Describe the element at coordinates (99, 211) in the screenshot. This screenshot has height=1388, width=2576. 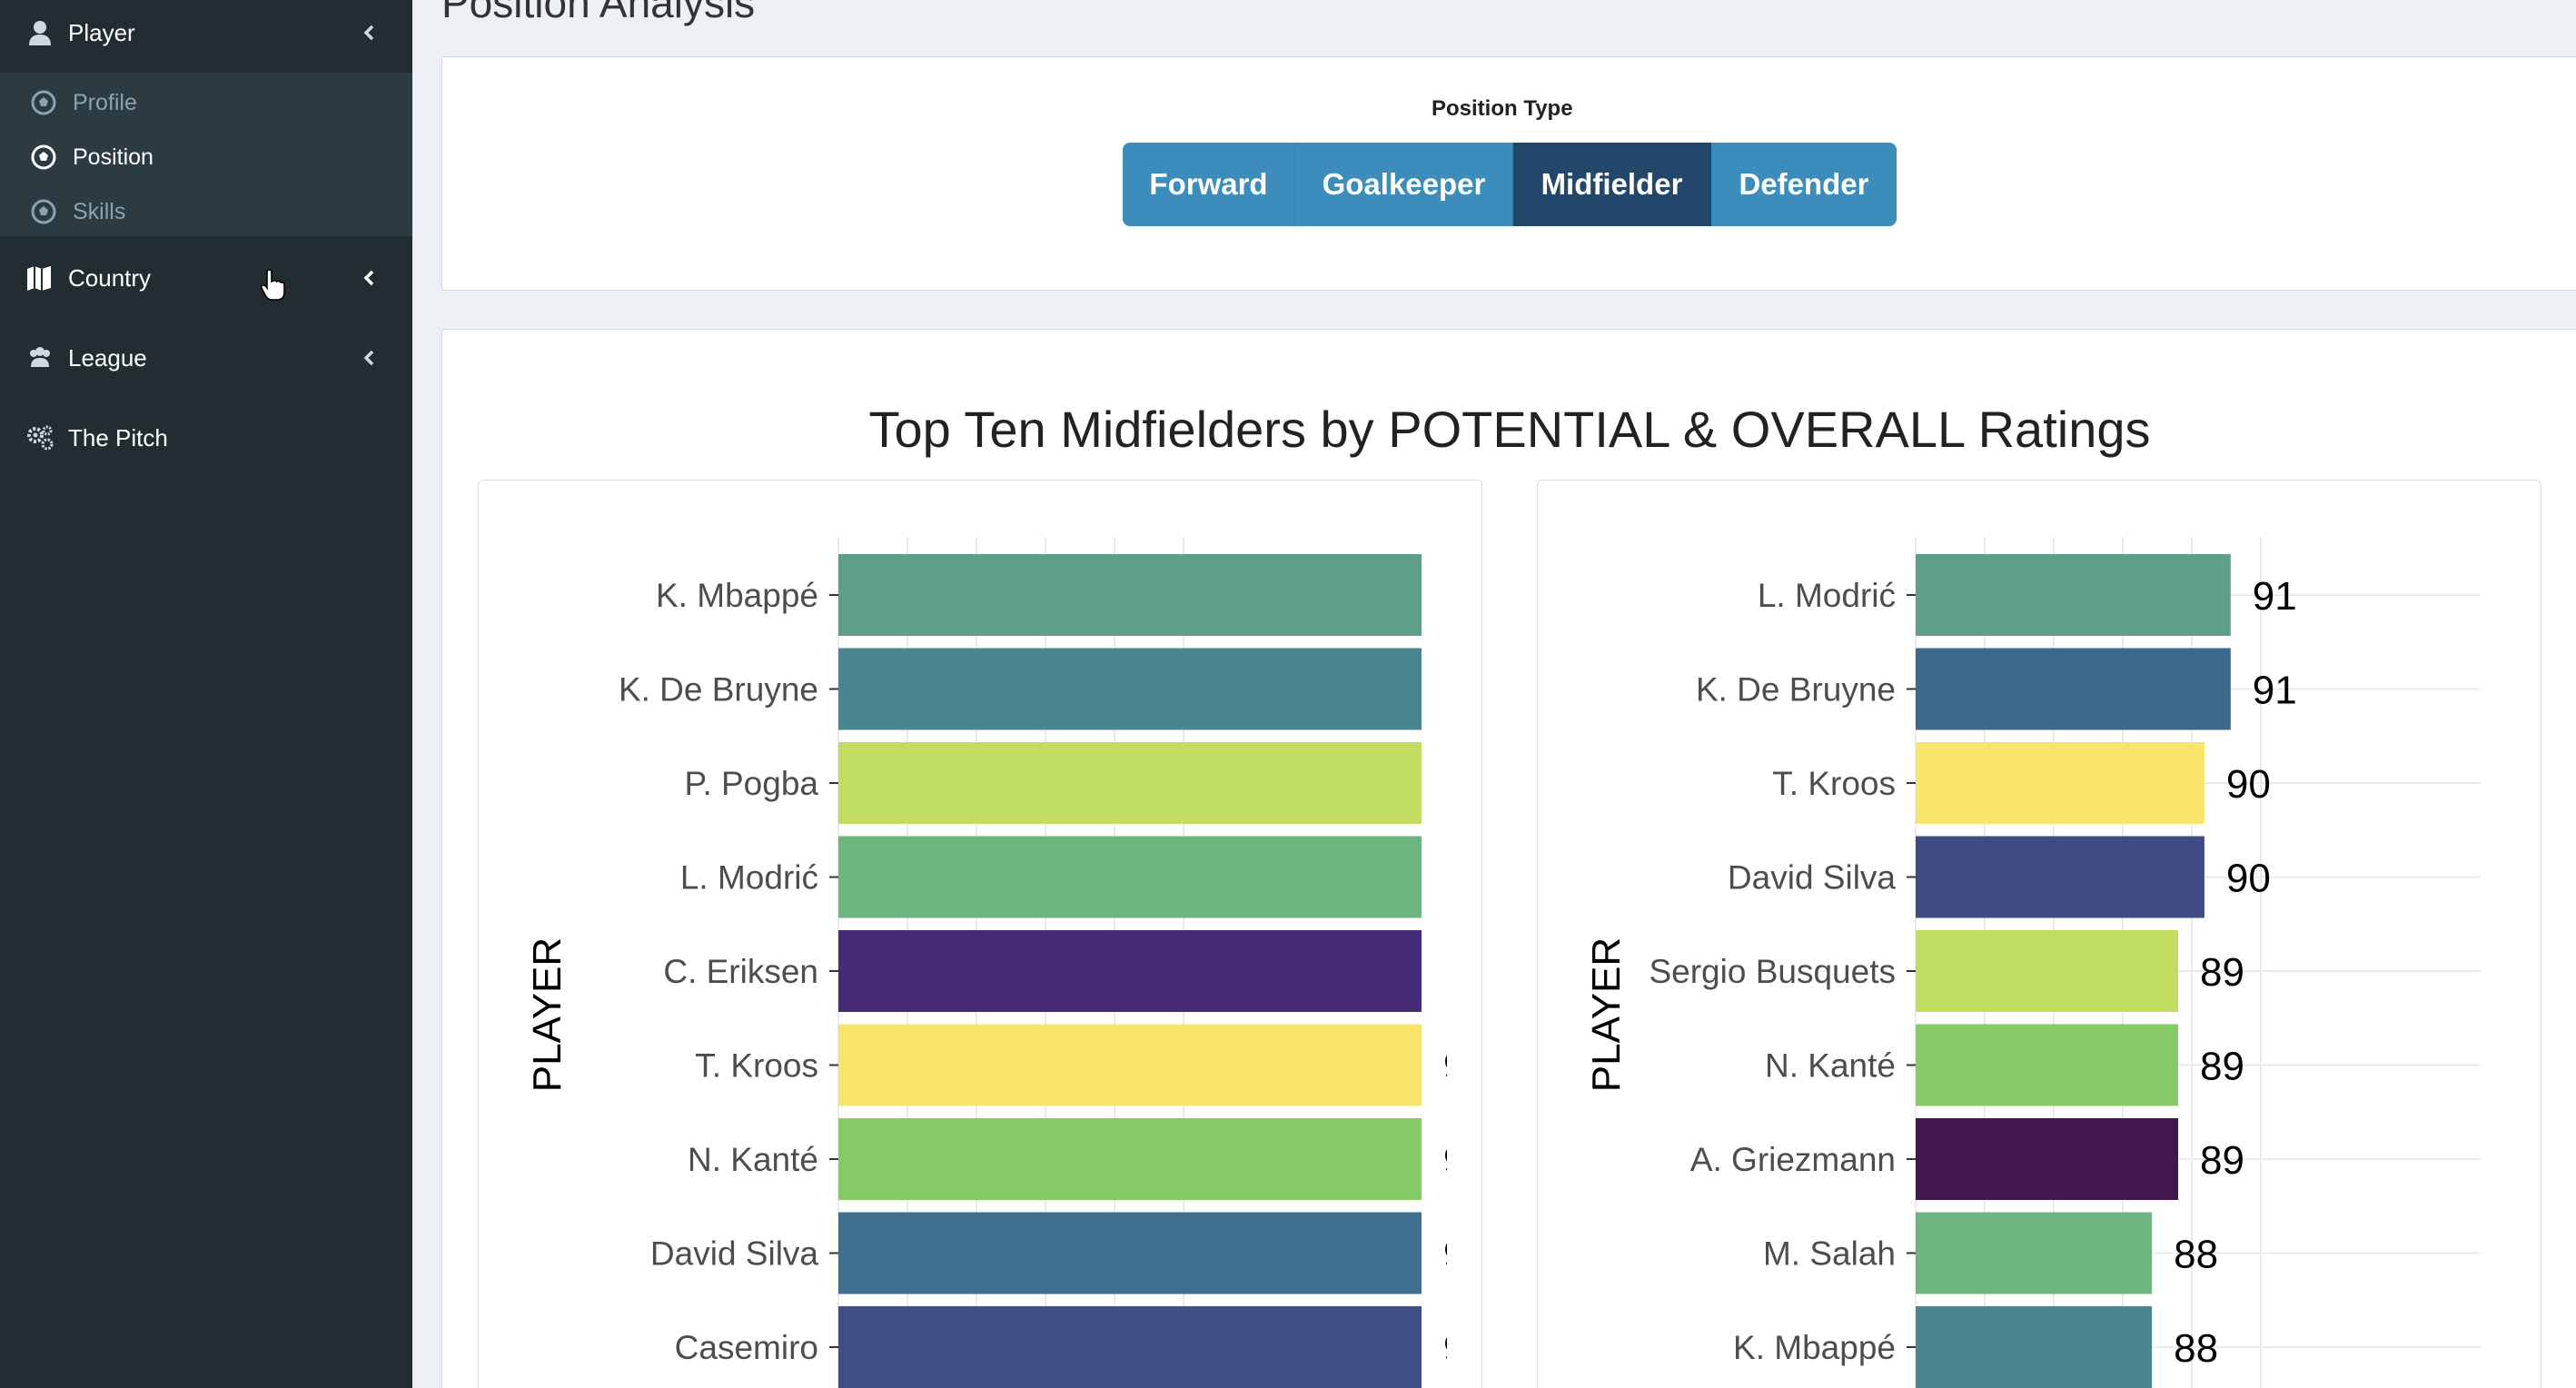
I see `sidebar-item-label: Skills` at that location.